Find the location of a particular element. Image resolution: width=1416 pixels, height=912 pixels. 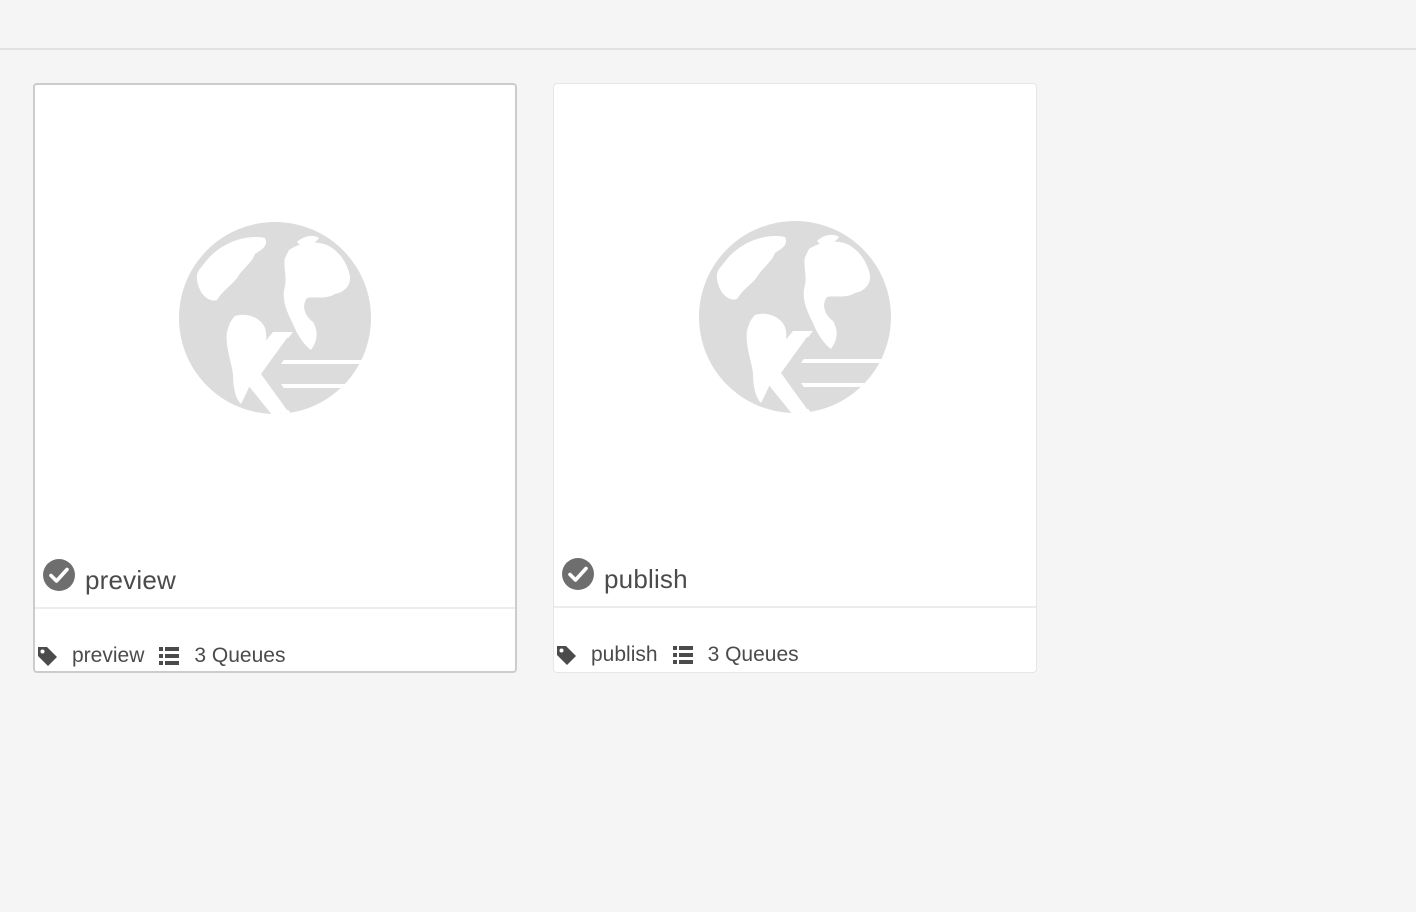

card-title-row: preview is located at coordinates (109, 575).